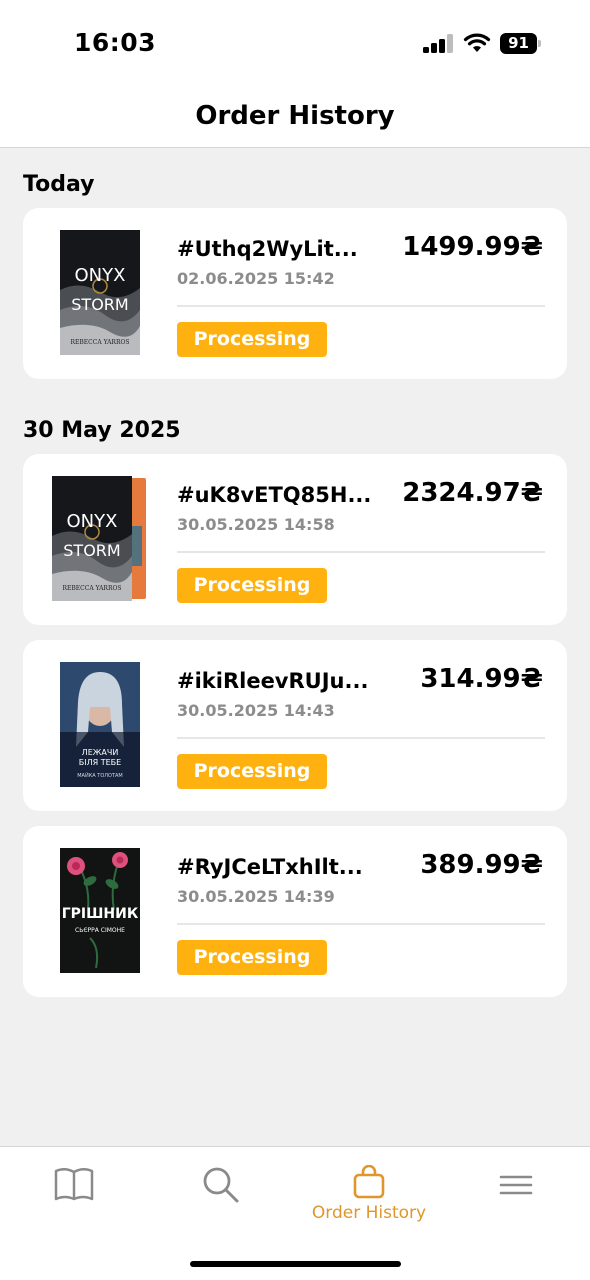  Describe the element at coordinates (516, 1185) in the screenshot. I see `menu-icon` at that location.